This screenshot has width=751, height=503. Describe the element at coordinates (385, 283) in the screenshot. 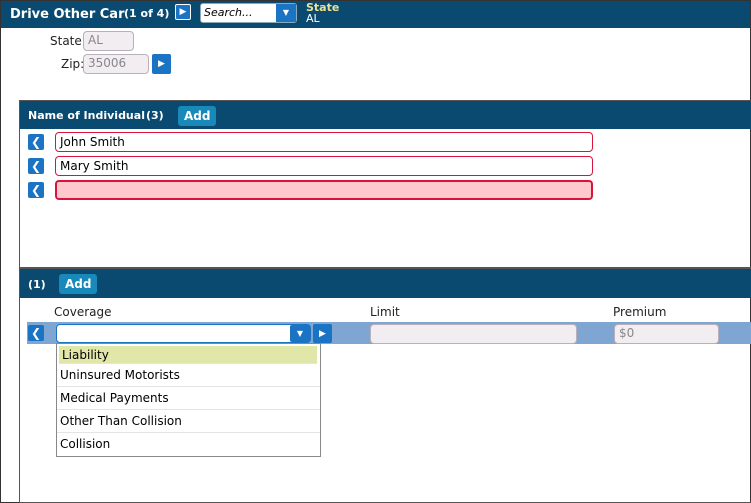

I see `coverages-header: (1) Add` at that location.